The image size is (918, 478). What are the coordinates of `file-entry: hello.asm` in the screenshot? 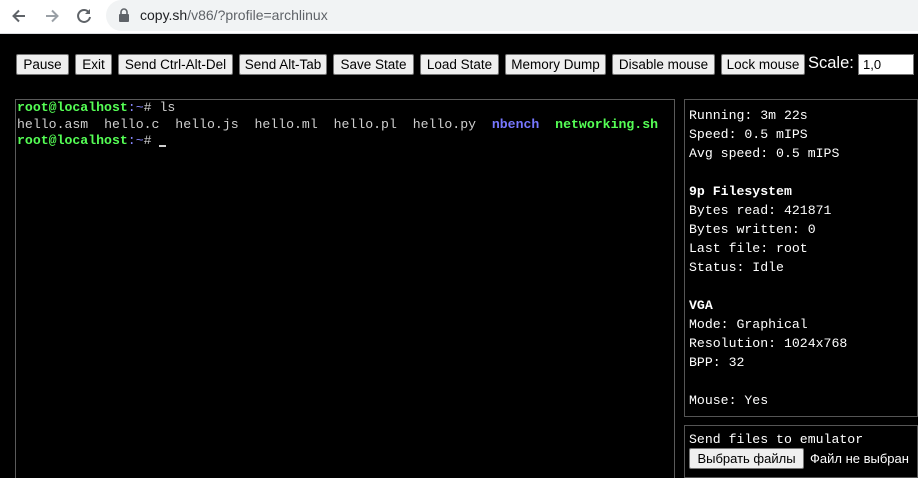 It's located at (53, 124).